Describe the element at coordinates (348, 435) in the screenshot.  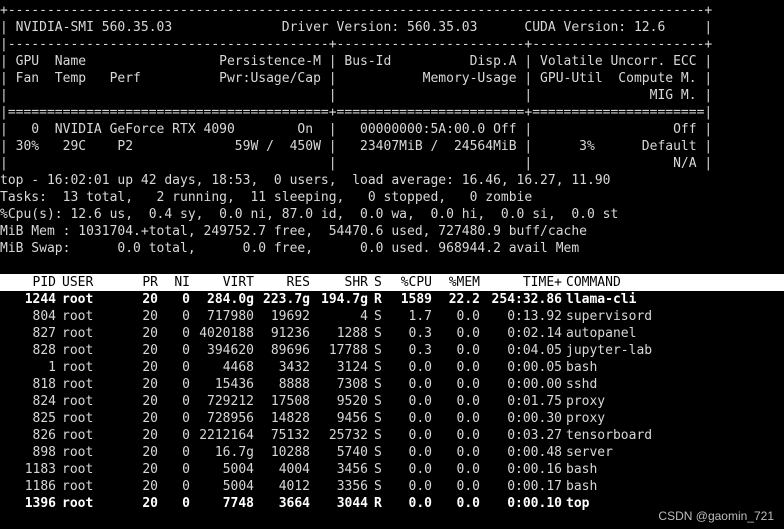
I see `shr-cell: 25732` at that location.